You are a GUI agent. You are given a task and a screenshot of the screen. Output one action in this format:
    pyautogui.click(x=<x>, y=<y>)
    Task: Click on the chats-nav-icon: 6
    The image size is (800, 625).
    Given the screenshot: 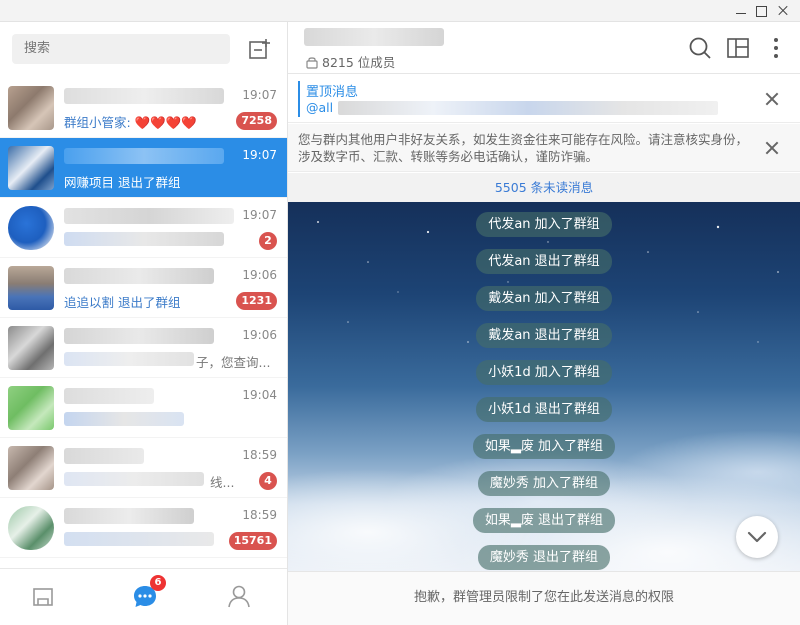 What is the action you would take?
    pyautogui.click(x=148, y=593)
    